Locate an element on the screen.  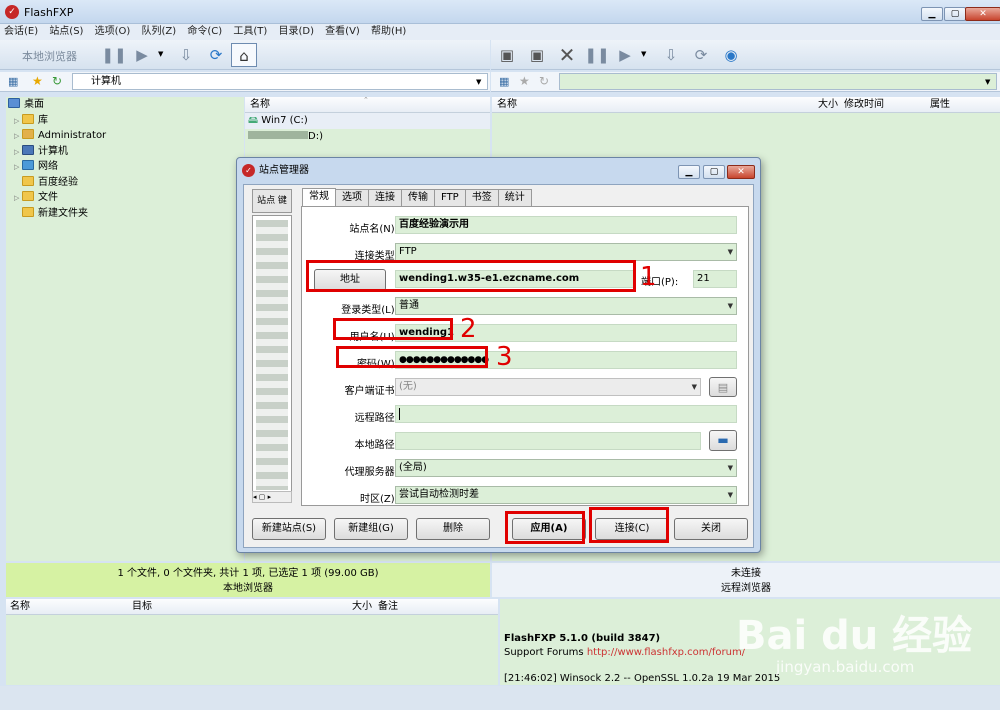
menu-directory: 目录(D) is located at coordinates (296, 31).